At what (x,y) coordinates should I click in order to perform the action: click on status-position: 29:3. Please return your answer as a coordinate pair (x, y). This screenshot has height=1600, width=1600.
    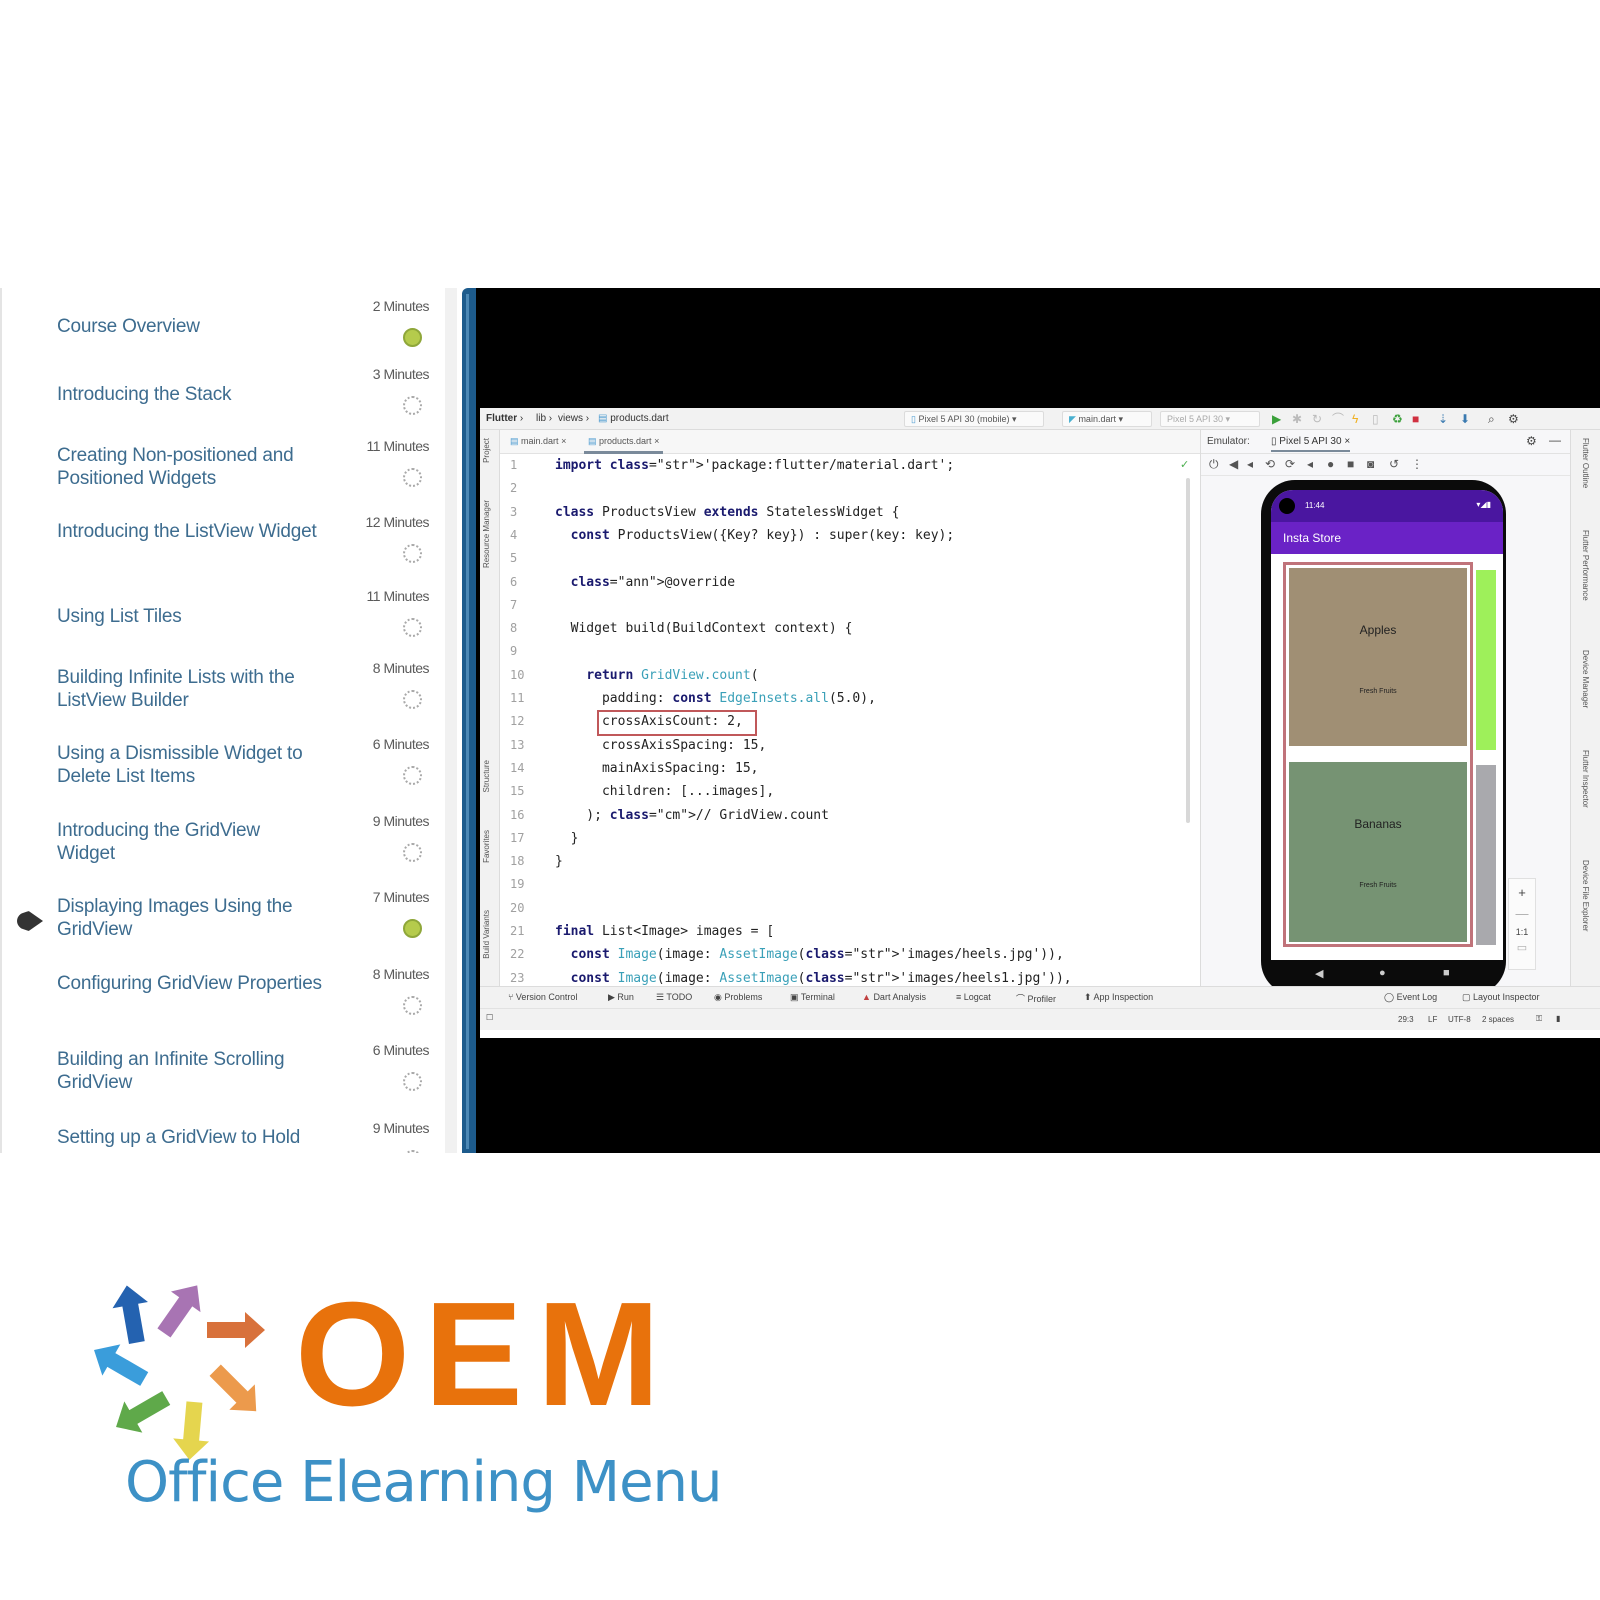
    Looking at the image, I should click on (1406, 1019).